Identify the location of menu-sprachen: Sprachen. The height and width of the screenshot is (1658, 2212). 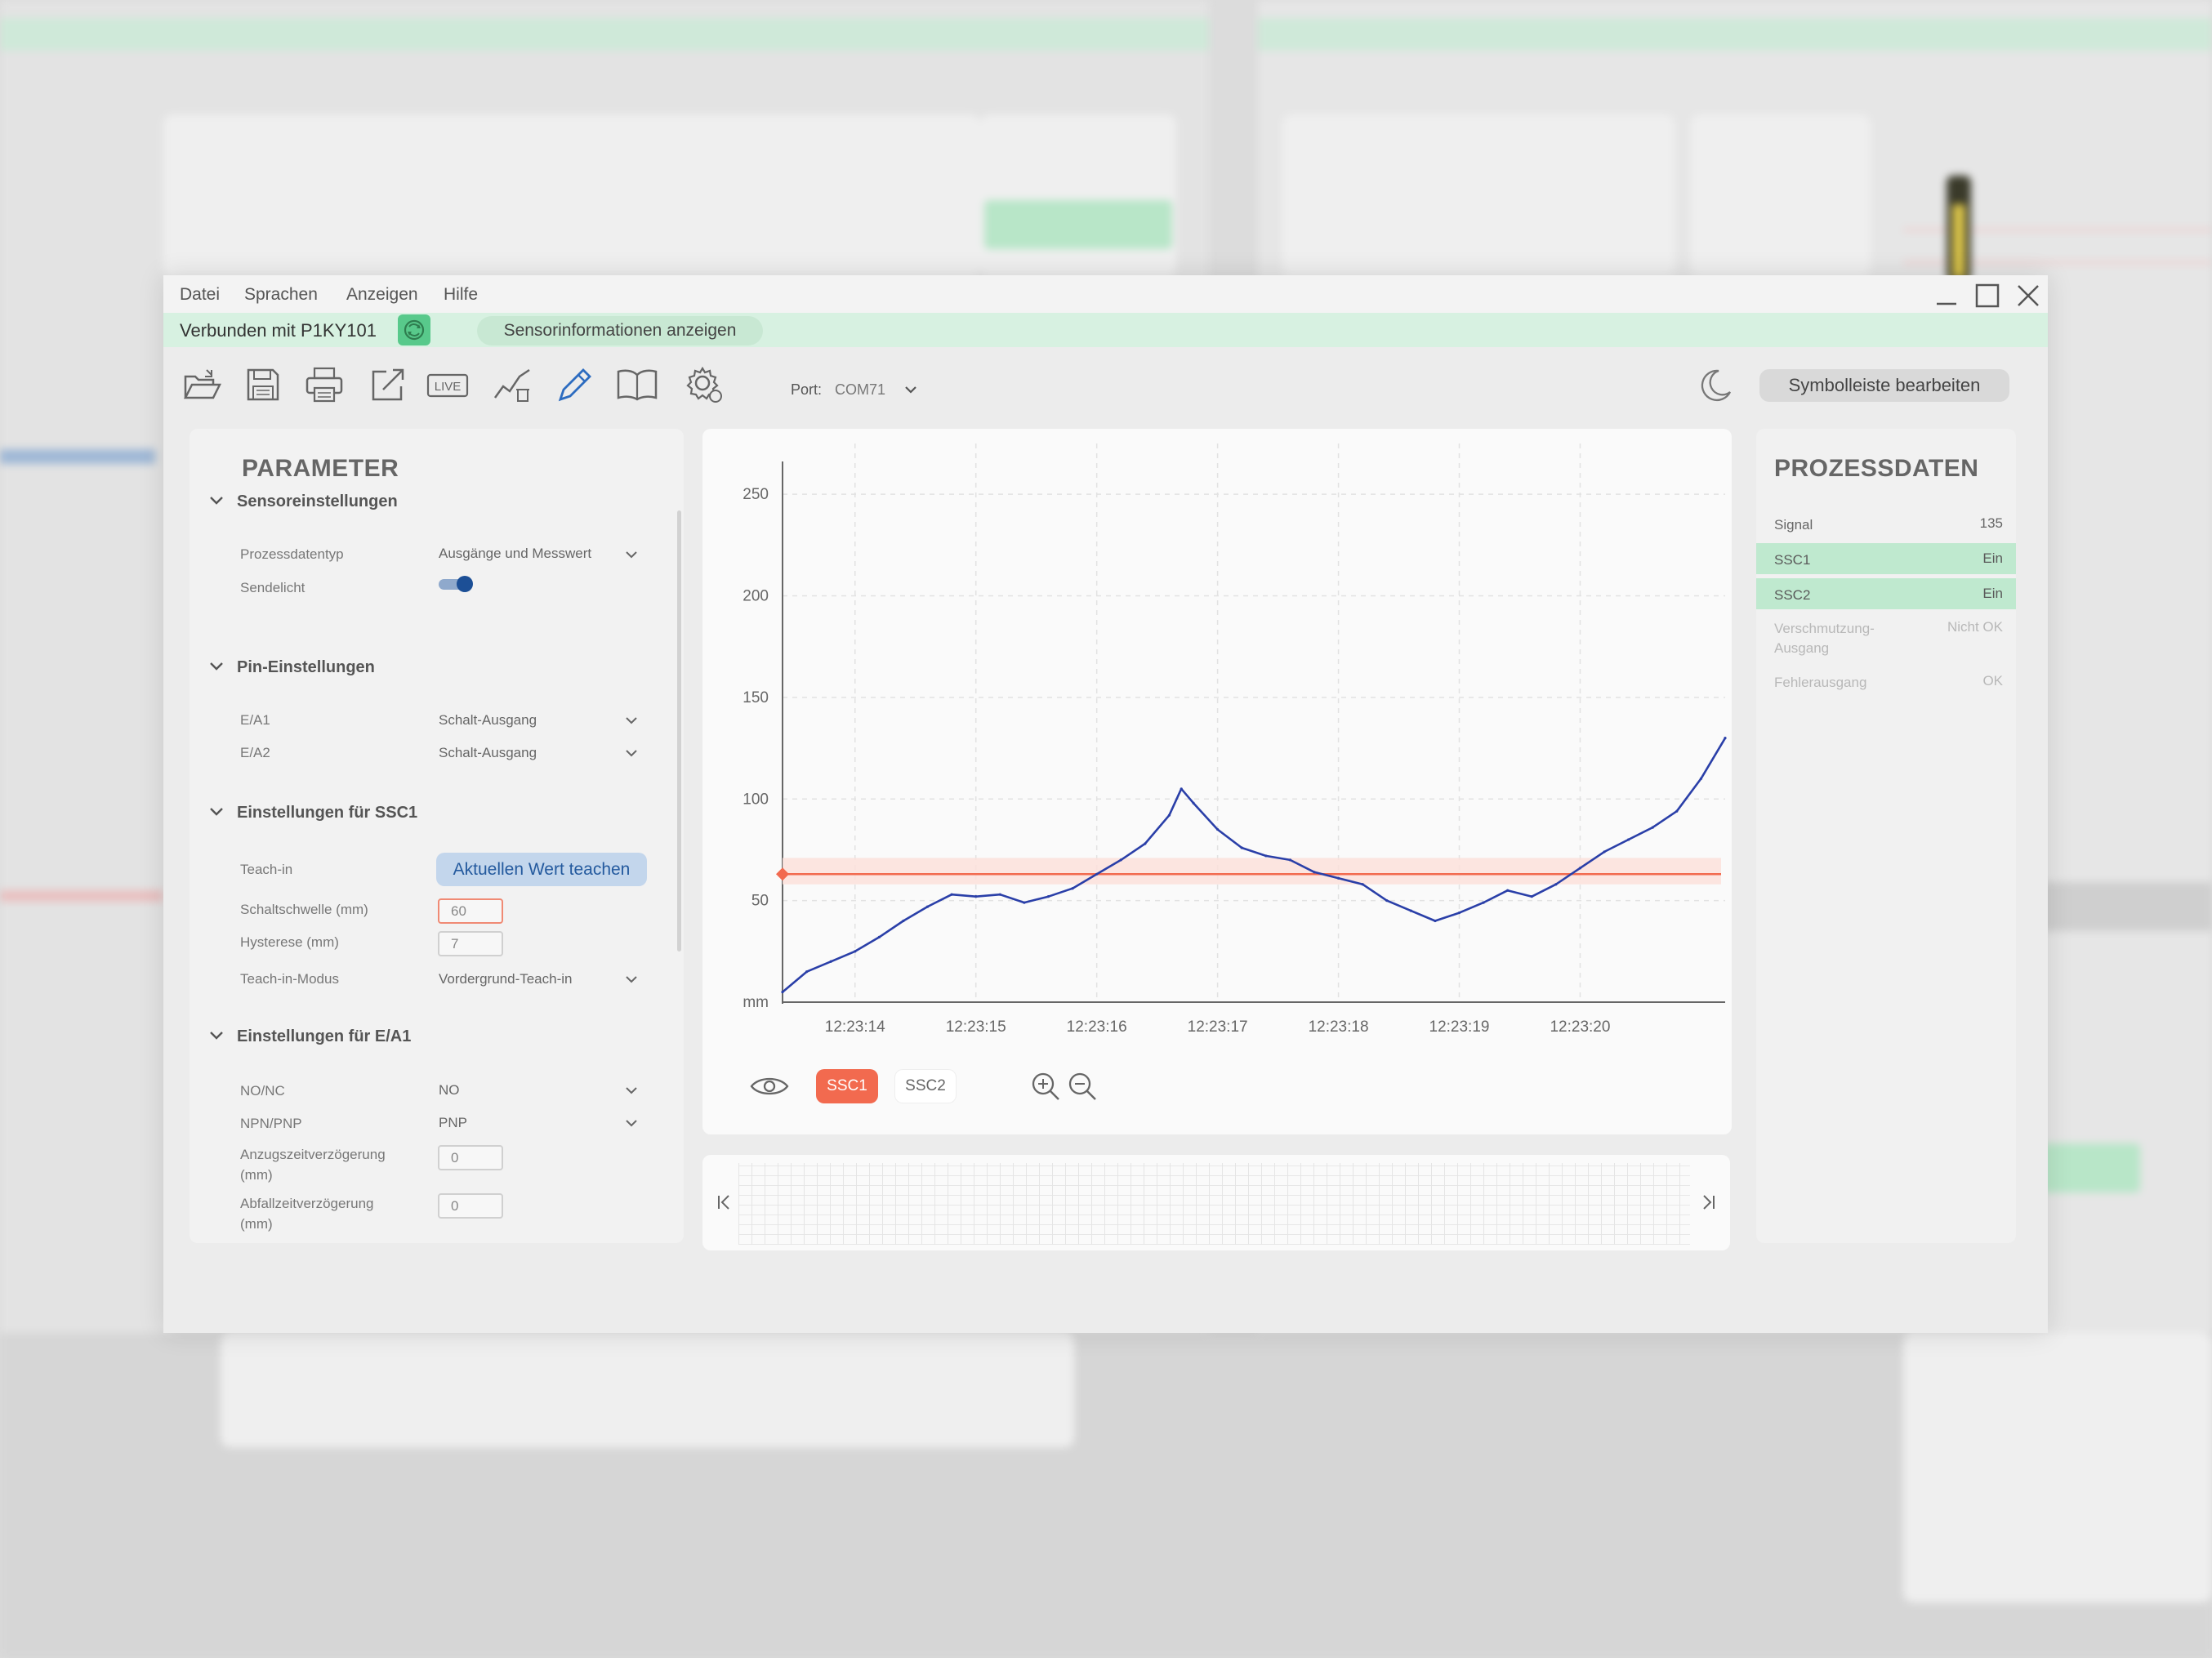
(281, 295).